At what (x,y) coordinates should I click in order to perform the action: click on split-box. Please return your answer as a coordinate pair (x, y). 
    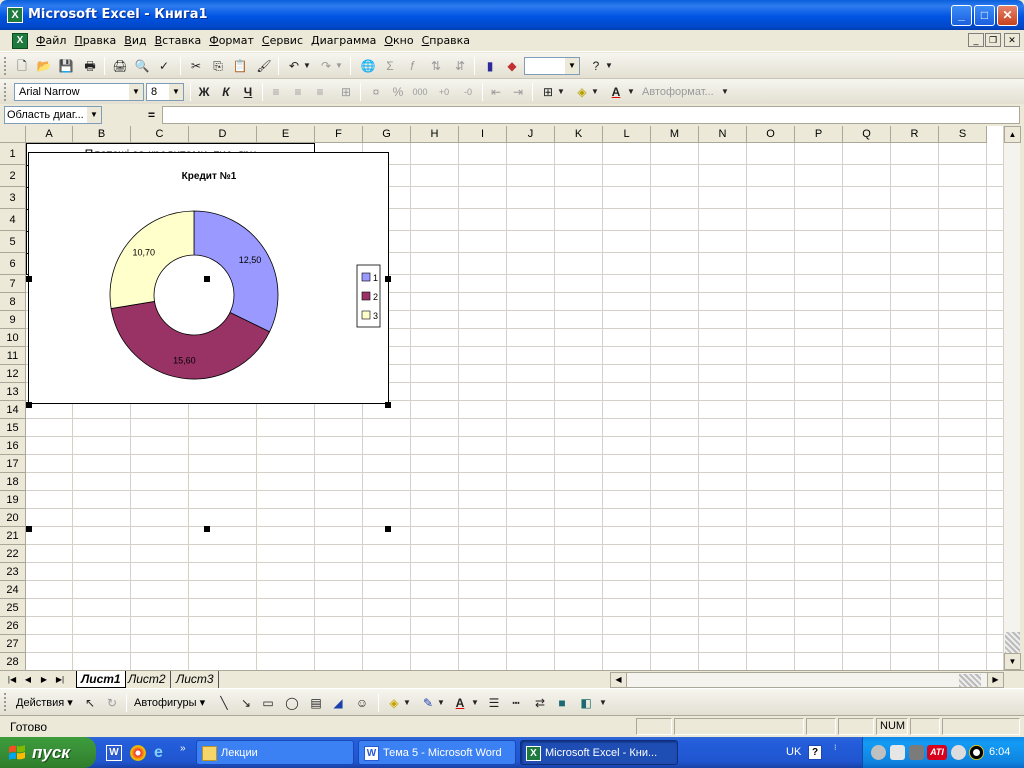
    Looking at the image, I should click on (1012, 643).